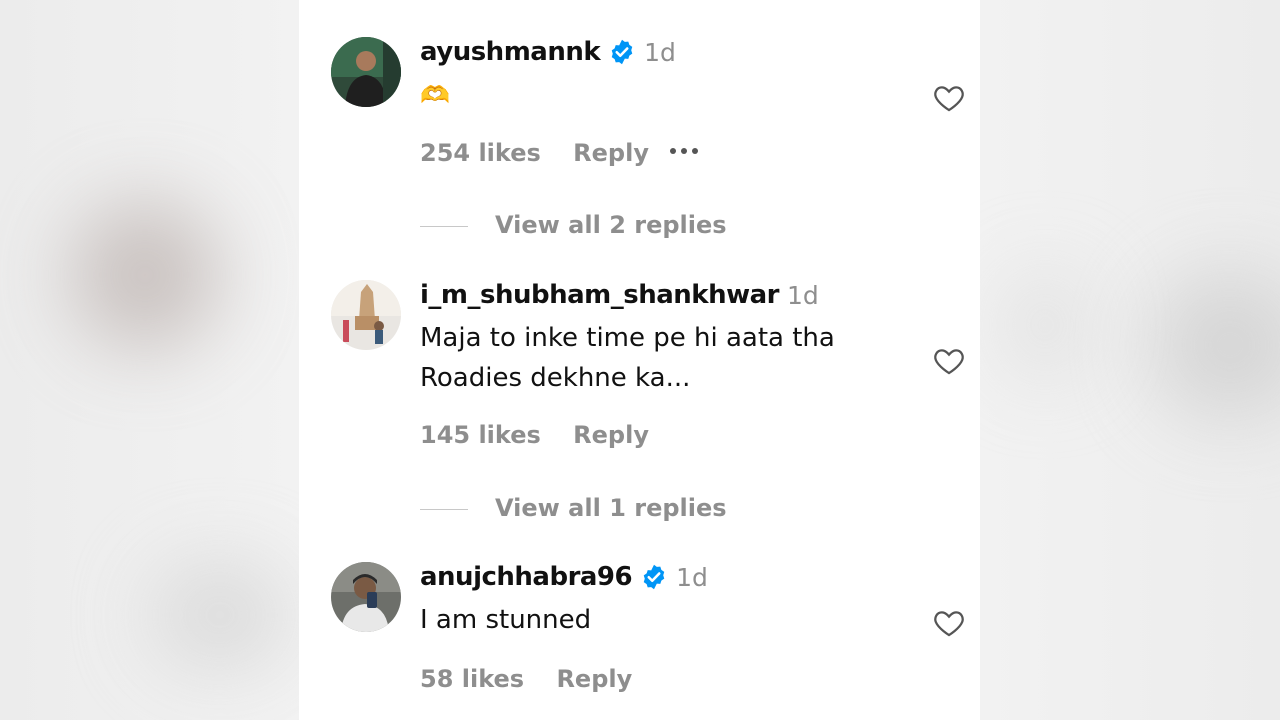  What do you see at coordinates (472, 679) in the screenshot?
I see `likes-count: 58 likes` at bounding box center [472, 679].